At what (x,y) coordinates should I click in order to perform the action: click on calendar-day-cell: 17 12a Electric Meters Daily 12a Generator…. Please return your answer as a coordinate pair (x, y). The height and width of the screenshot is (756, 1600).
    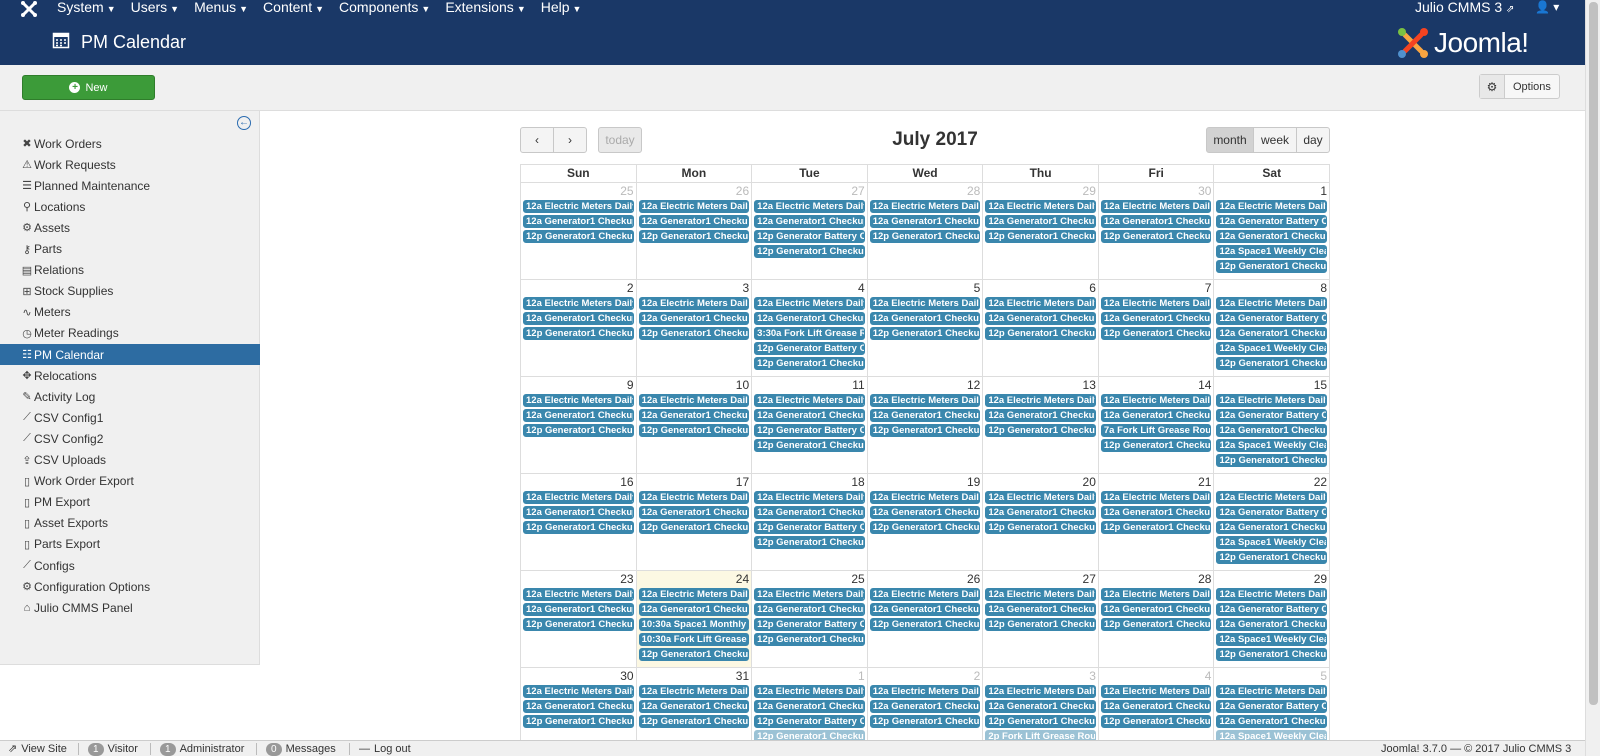
    Looking at the image, I should click on (695, 522).